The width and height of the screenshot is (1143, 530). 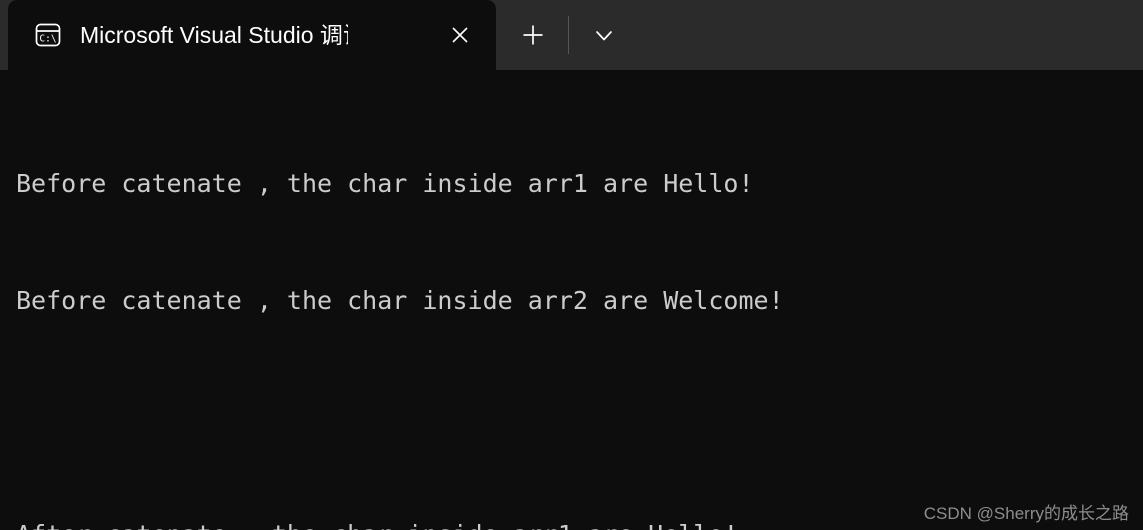 I want to click on tab-visual-studio-debug-console: C:\ Microsoft Visual Studio 调试控, so click(x=252, y=35).